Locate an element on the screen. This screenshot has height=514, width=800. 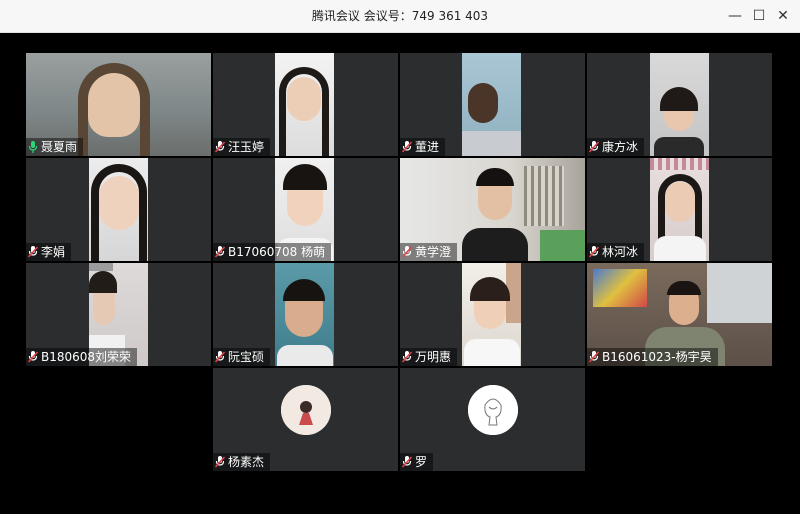
close-button: ✕ is located at coordinates (783, 16).